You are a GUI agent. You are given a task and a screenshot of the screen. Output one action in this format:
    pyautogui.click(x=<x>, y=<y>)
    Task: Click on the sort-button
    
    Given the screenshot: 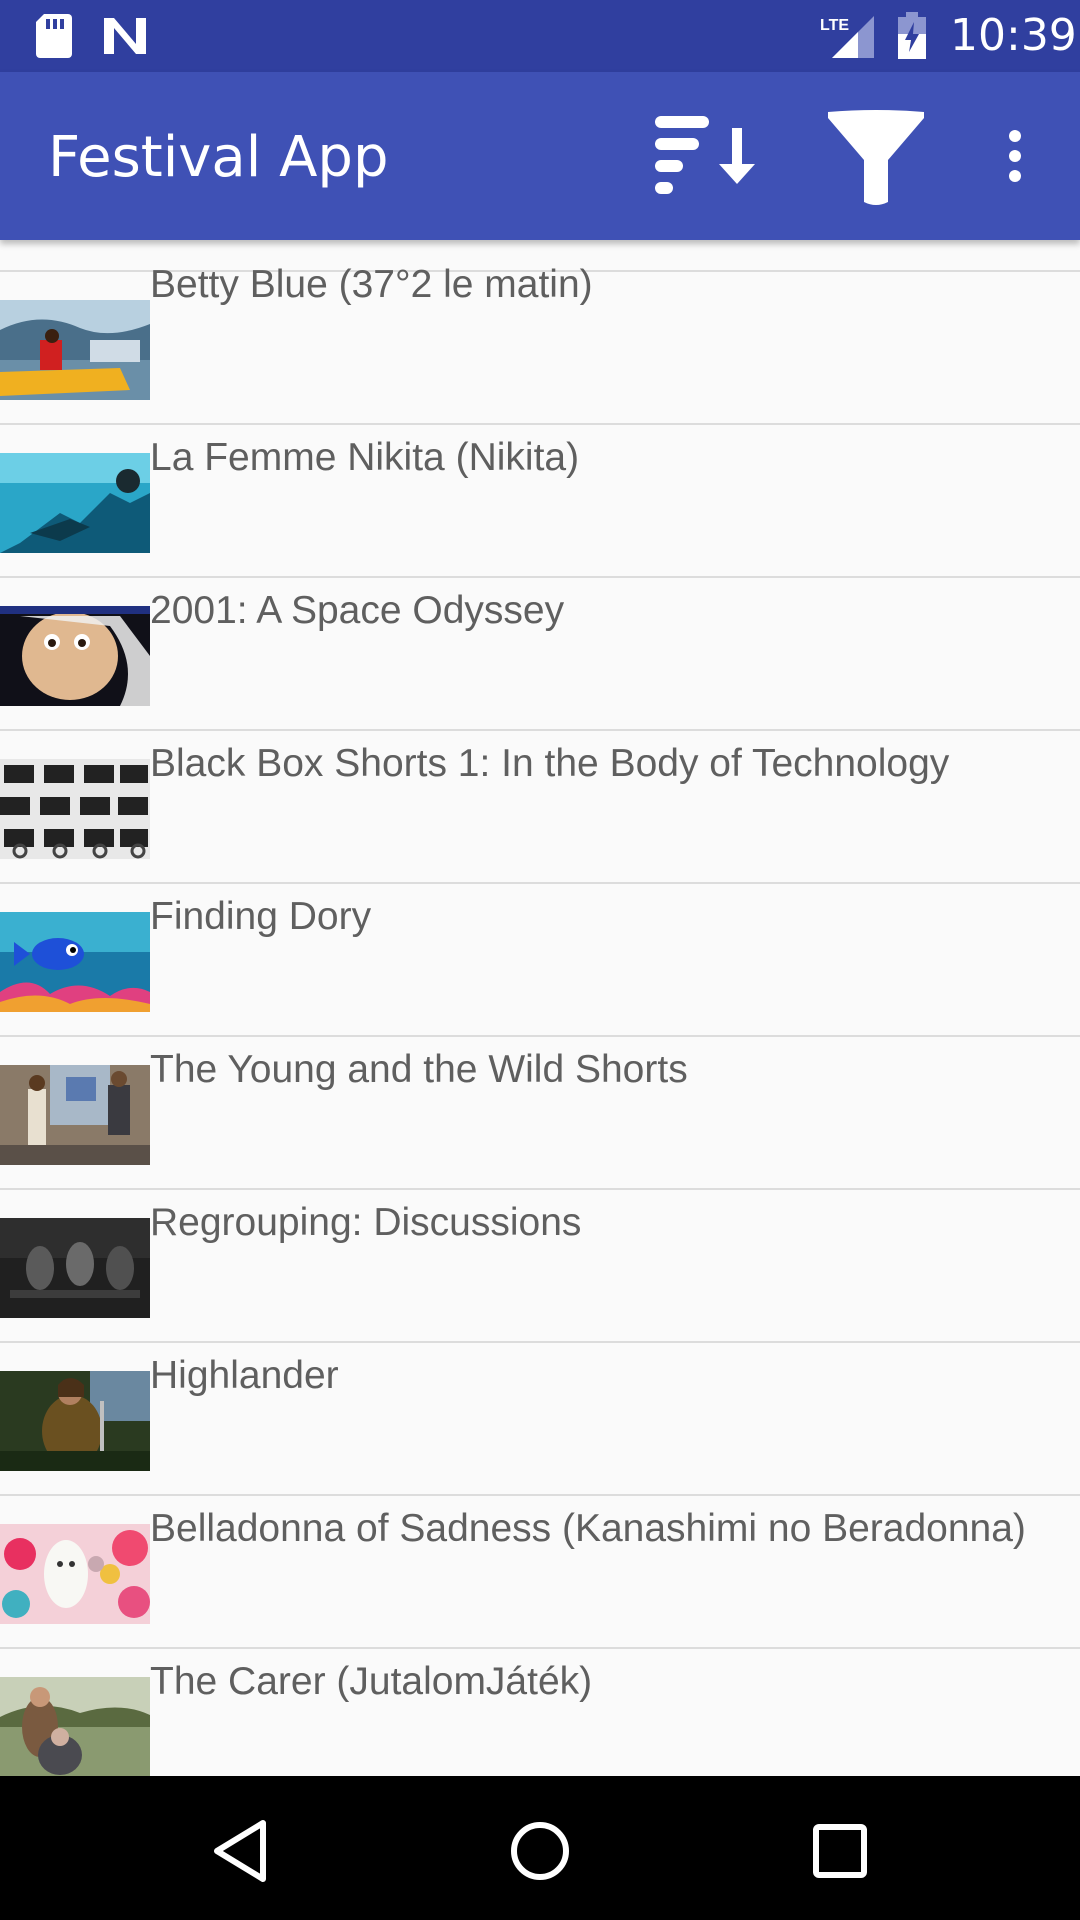 What is the action you would take?
    pyautogui.click(x=705, y=156)
    